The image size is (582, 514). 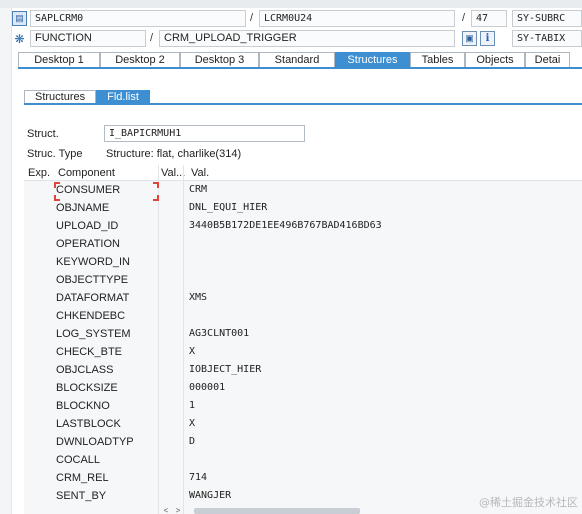 I want to click on struct-type-label: Struc. Type, so click(x=55, y=154).